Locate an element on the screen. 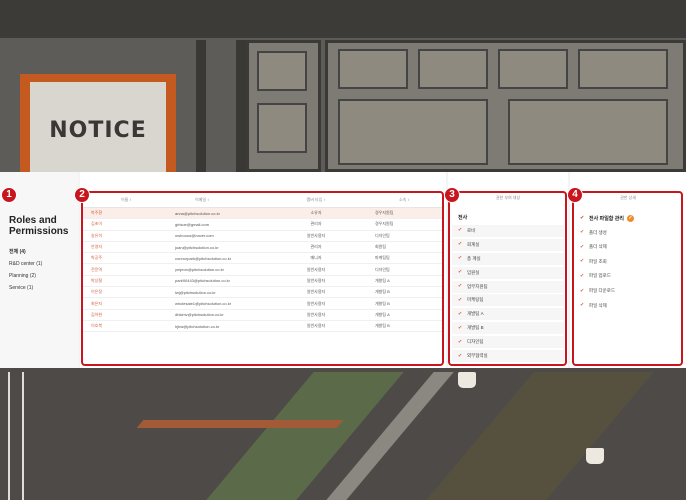 The image size is (686, 500). easel is located at coordinates (16, 436).